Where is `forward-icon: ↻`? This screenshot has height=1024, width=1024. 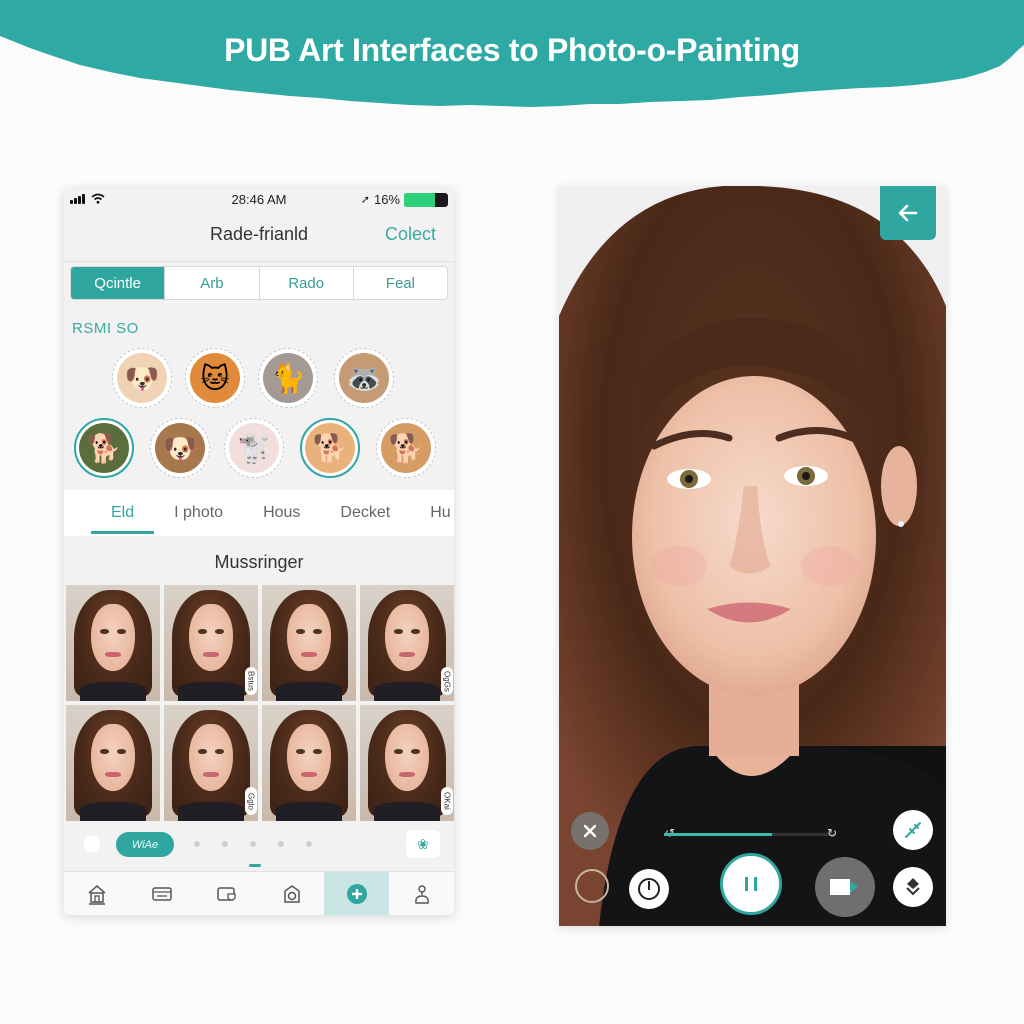
forward-icon: ↻ is located at coordinates (832, 833).